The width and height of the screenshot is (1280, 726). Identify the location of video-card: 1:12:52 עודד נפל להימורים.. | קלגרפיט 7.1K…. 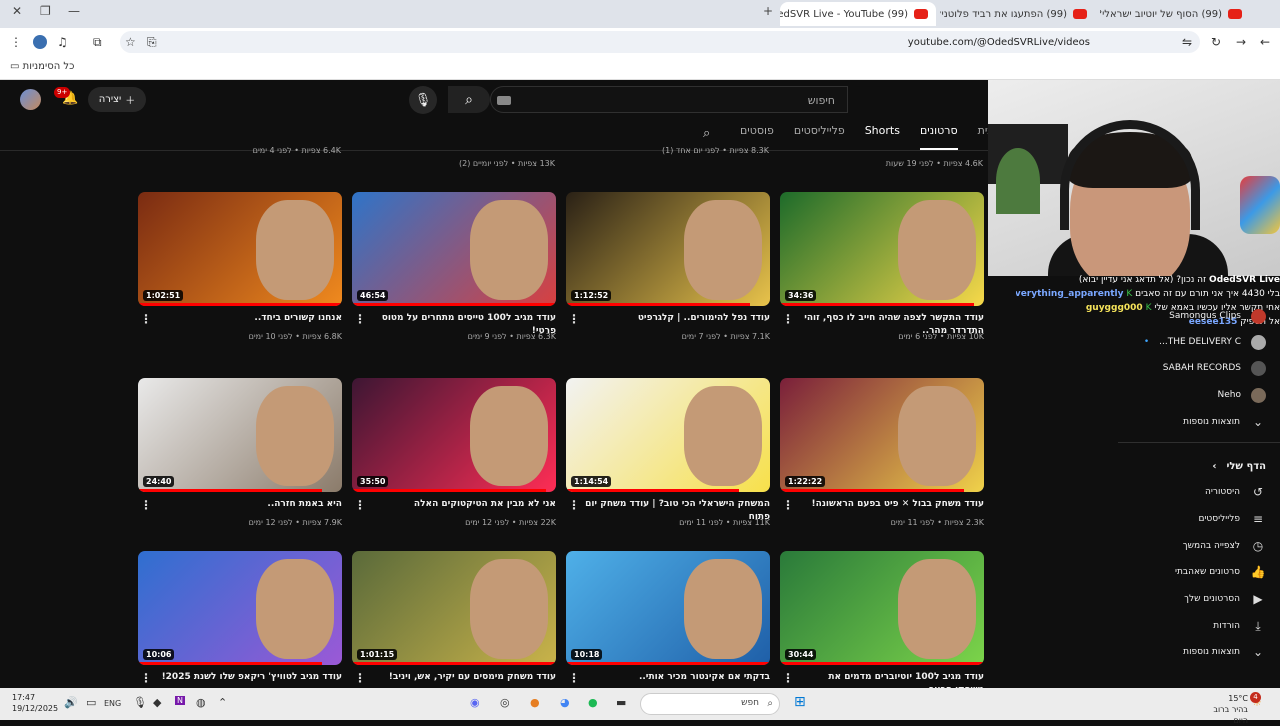
(668, 279).